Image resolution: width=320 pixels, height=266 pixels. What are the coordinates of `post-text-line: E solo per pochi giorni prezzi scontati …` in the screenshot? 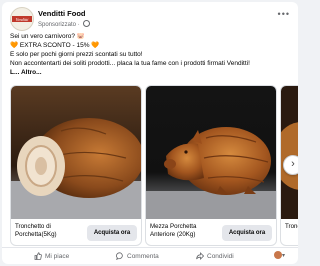 It's located at (76, 54).